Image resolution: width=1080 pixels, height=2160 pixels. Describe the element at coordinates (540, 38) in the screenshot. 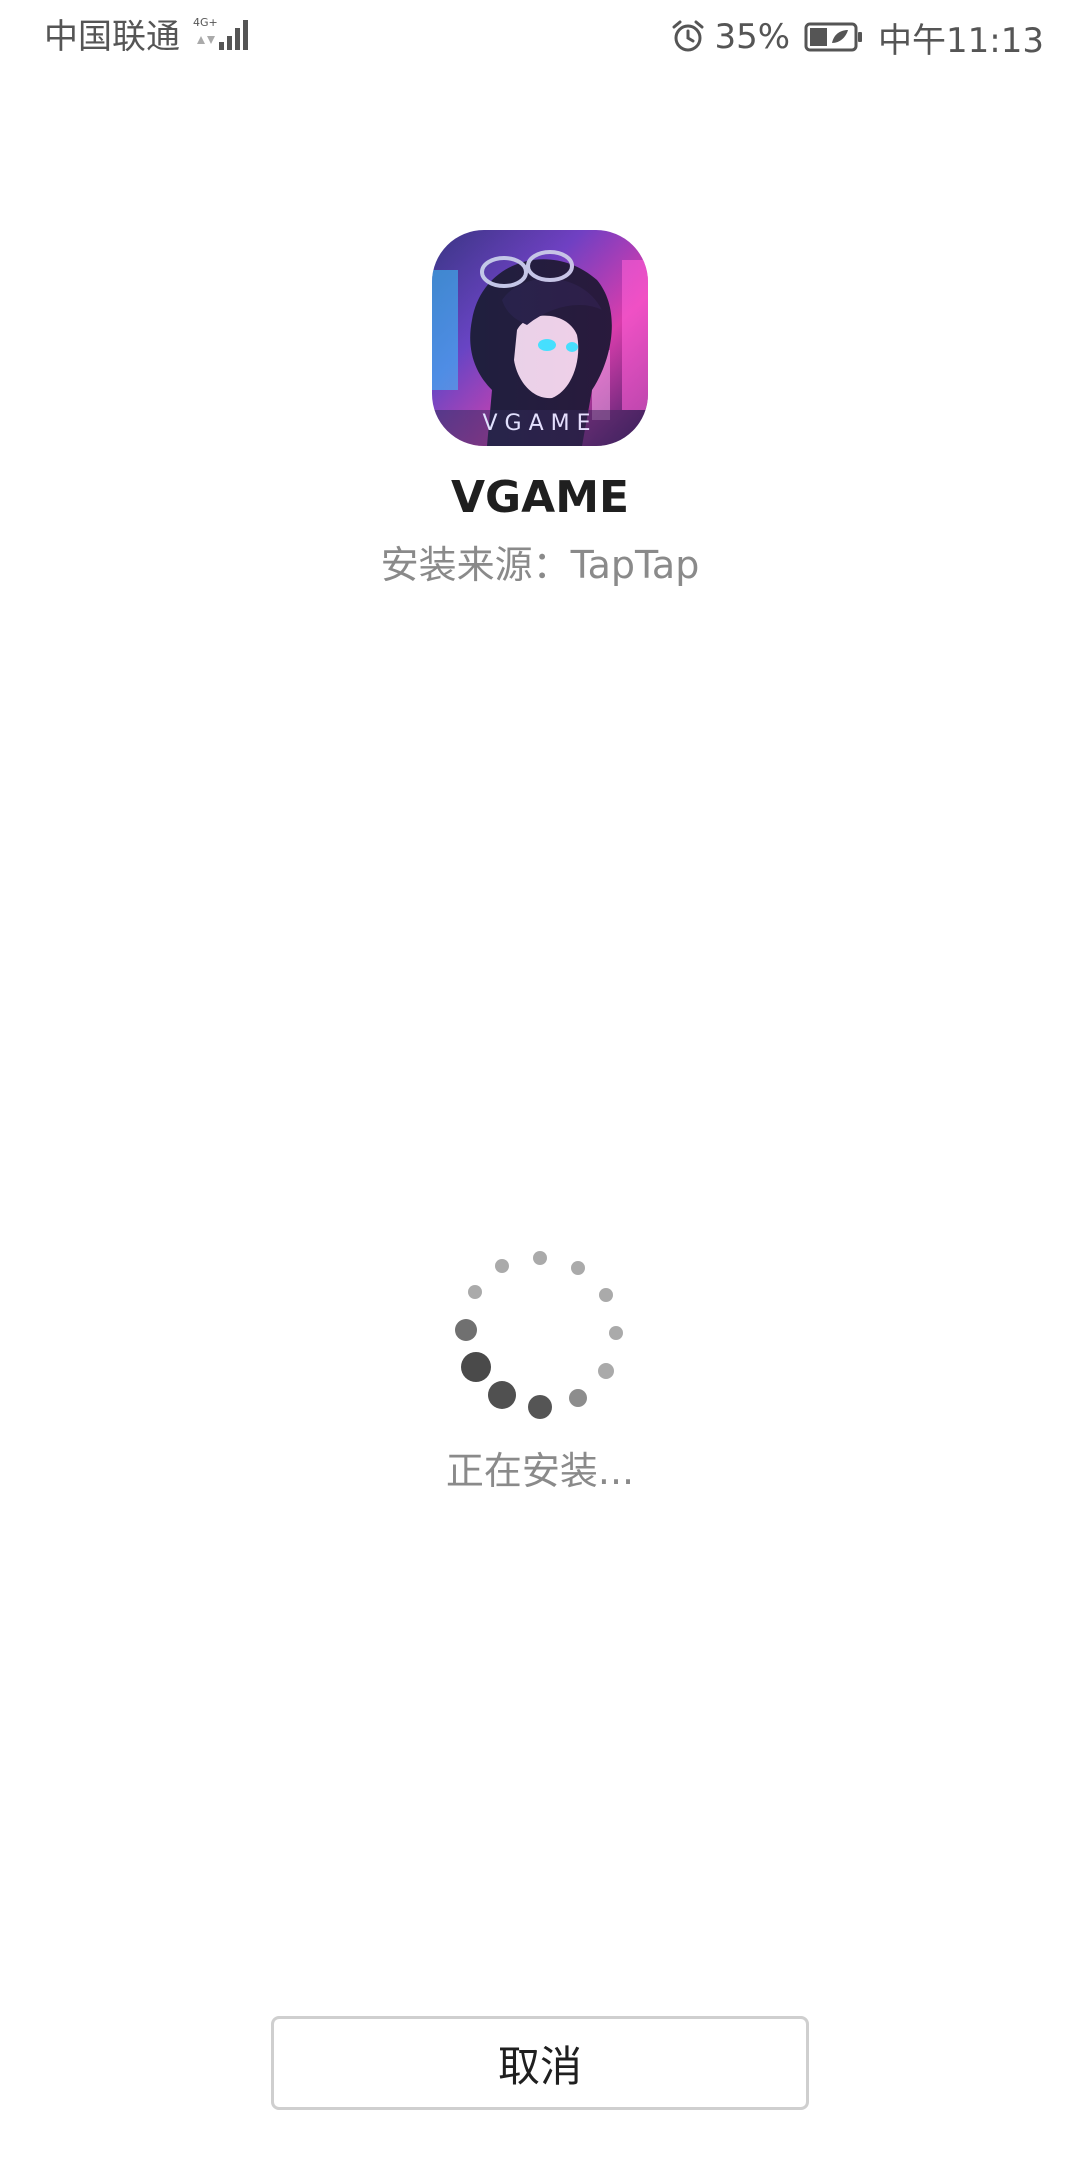

I see `status-bar: 中国联通 4G+ 35% 中午11:13` at that location.